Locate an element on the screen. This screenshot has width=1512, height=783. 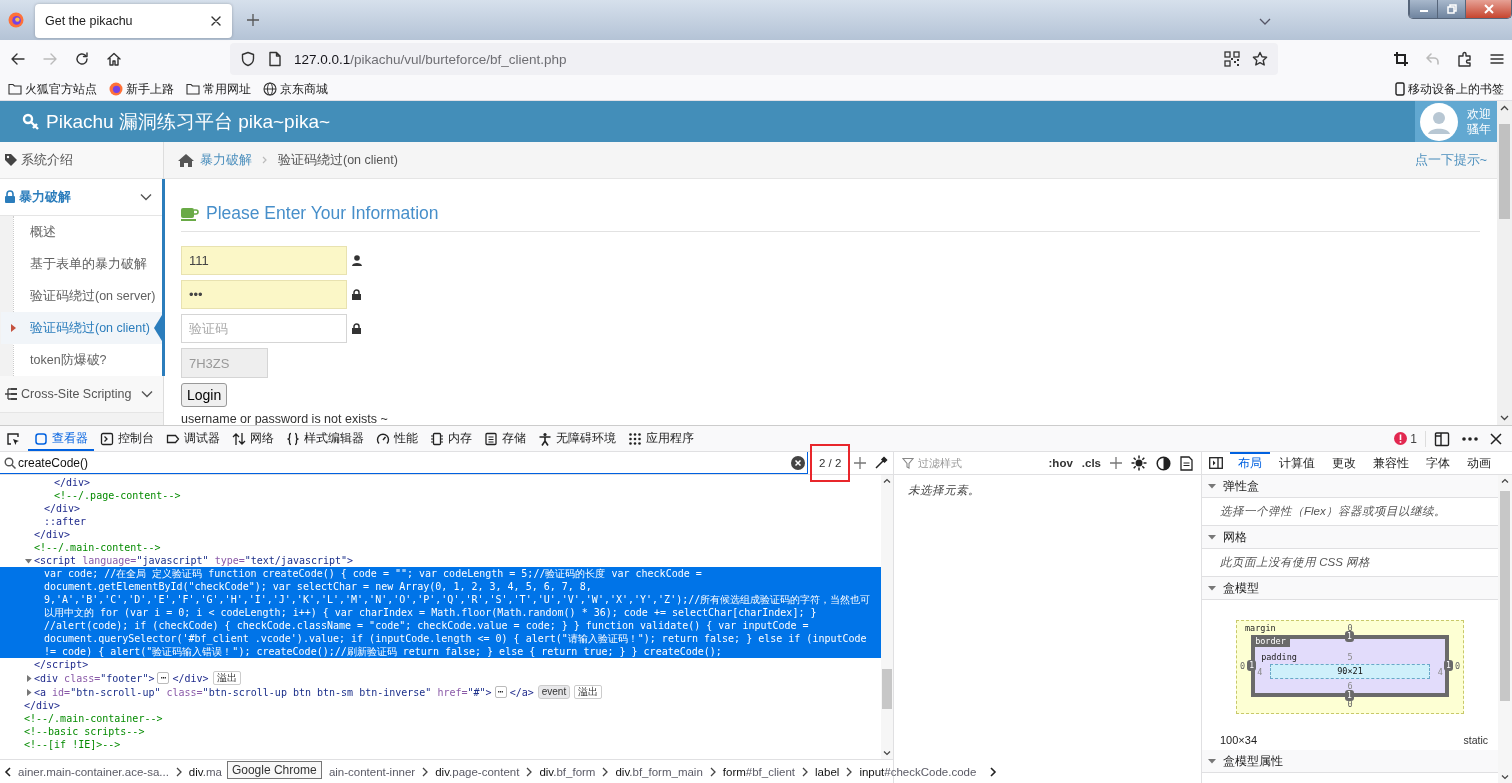
maximize-button is located at coordinates (1451, 9).